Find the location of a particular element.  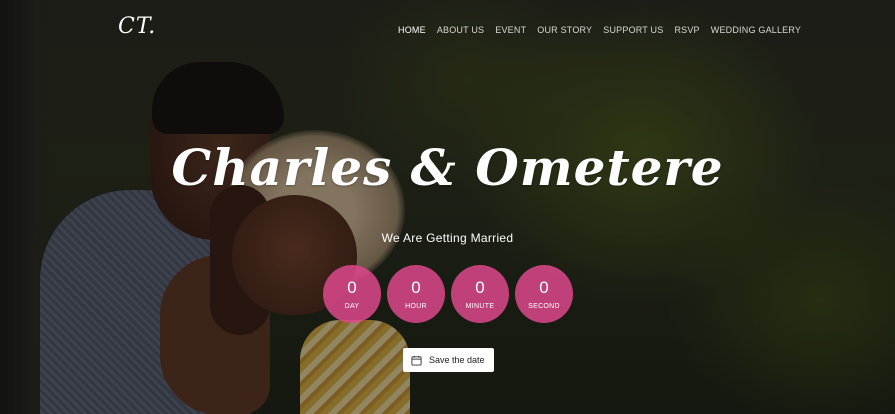

site-logo: CT. is located at coordinates (137, 26).